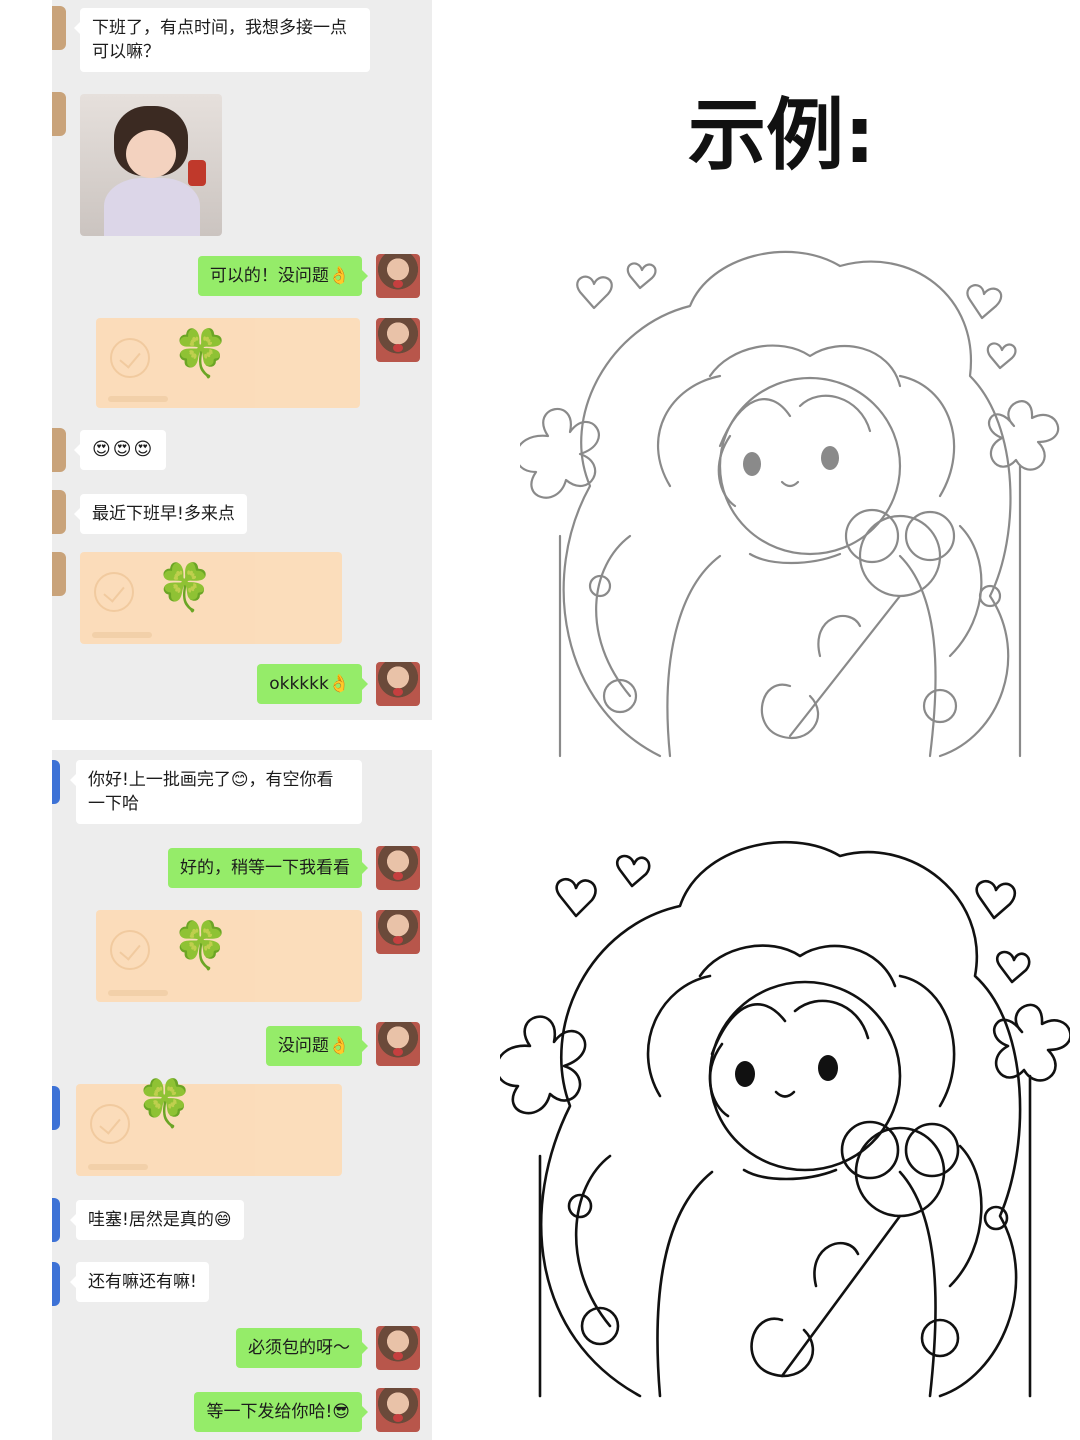 This screenshot has width=1080, height=1440. What do you see at coordinates (268, 868) in the screenshot?
I see `sent-message: 好的，稍等一下我看看` at bounding box center [268, 868].